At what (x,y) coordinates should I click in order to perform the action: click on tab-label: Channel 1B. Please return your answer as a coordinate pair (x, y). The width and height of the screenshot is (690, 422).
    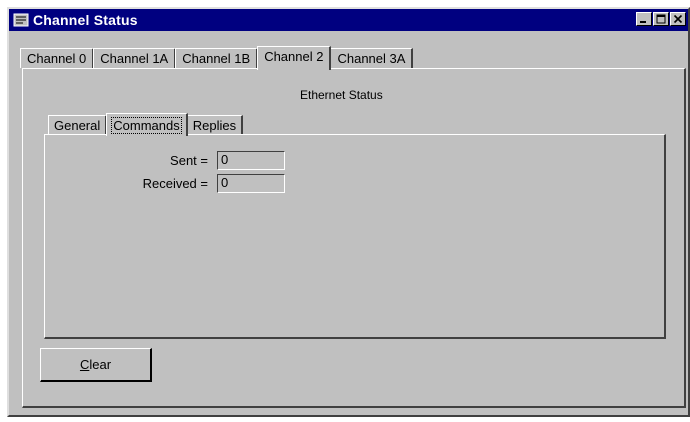
    Looking at the image, I should click on (216, 58).